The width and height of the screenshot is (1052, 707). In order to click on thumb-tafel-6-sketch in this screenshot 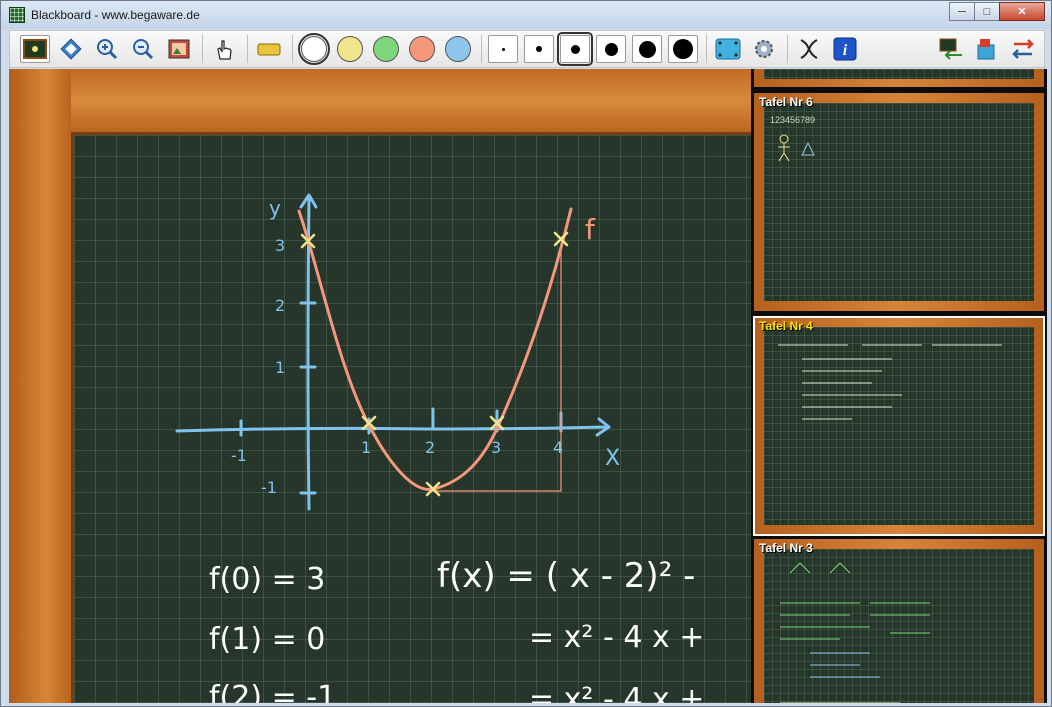, I will do `click(796, 148)`.